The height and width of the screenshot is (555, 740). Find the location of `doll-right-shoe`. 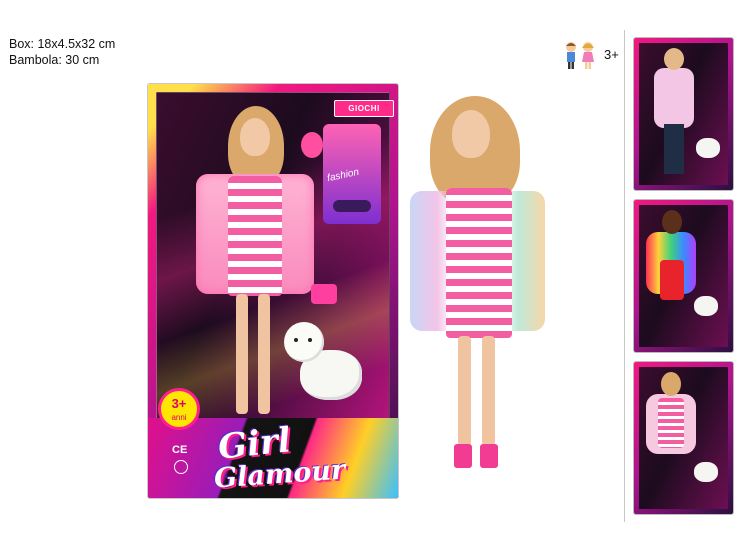

doll-right-shoe is located at coordinates (489, 456).